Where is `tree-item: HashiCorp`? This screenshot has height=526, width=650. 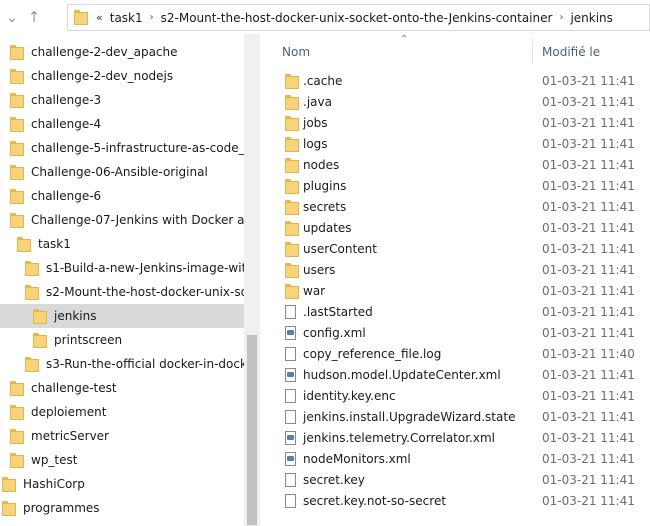
tree-item: HashiCorp is located at coordinates (122, 484).